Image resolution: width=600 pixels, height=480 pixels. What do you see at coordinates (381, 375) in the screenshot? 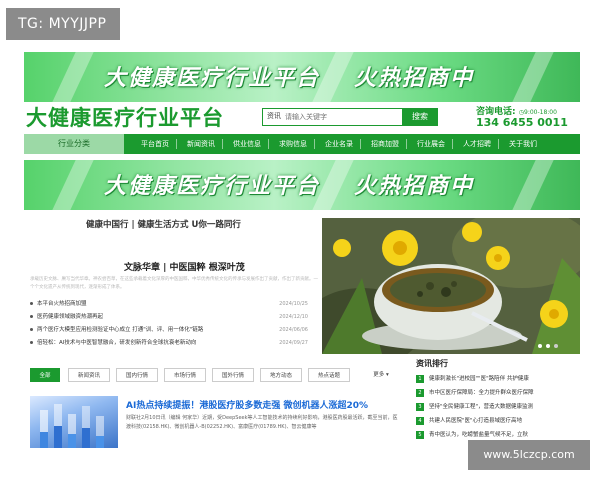
I see `tab-more: 更多 ▾` at bounding box center [381, 375].